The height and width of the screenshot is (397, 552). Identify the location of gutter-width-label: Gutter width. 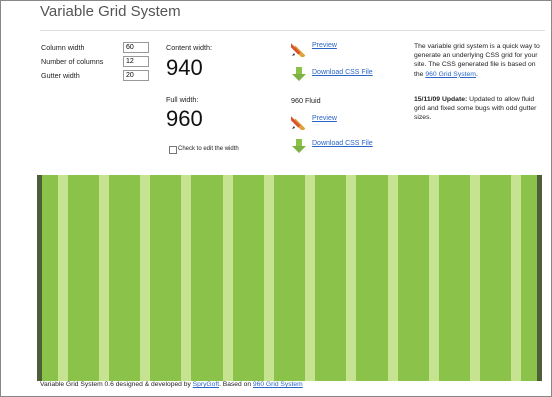
(60, 75).